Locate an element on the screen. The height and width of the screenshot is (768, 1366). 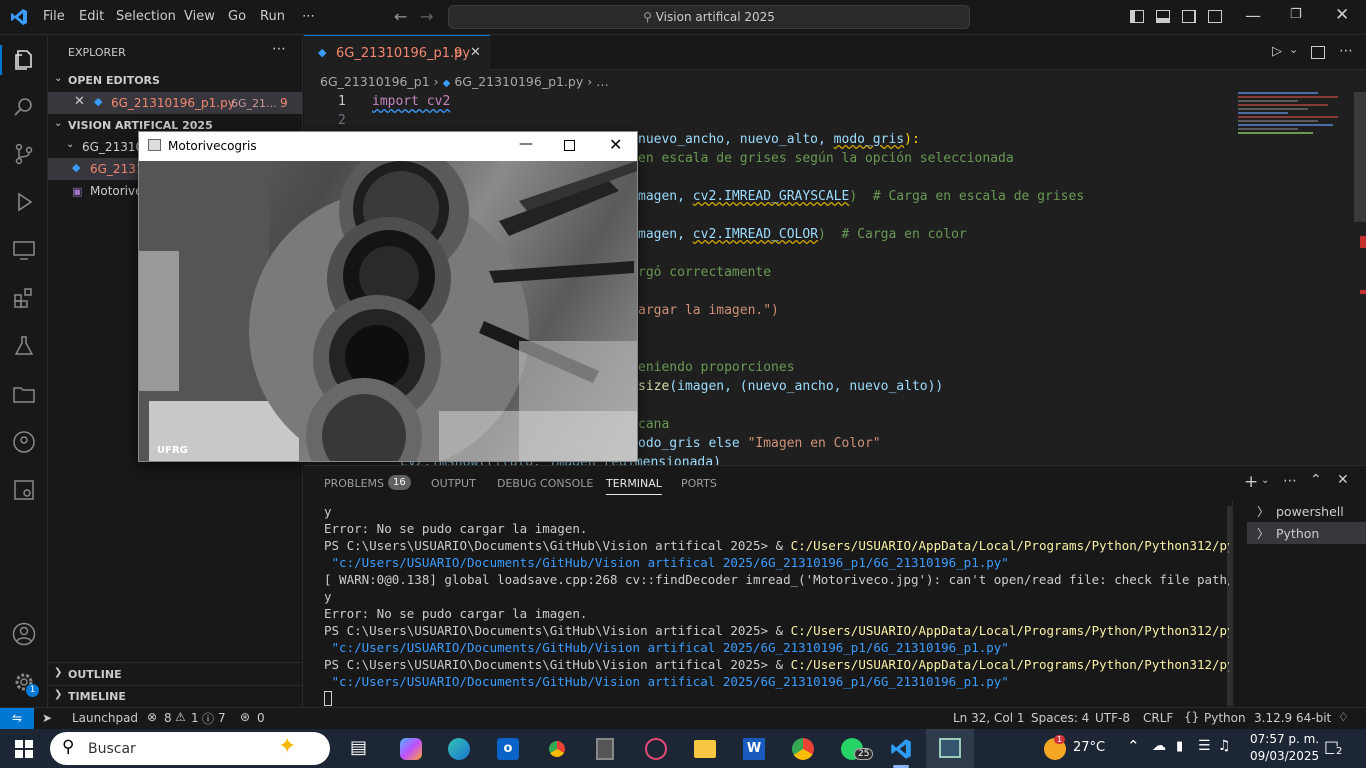
taskbar-search-box: ⚲ Buscar ✦ is located at coordinates (190, 748).